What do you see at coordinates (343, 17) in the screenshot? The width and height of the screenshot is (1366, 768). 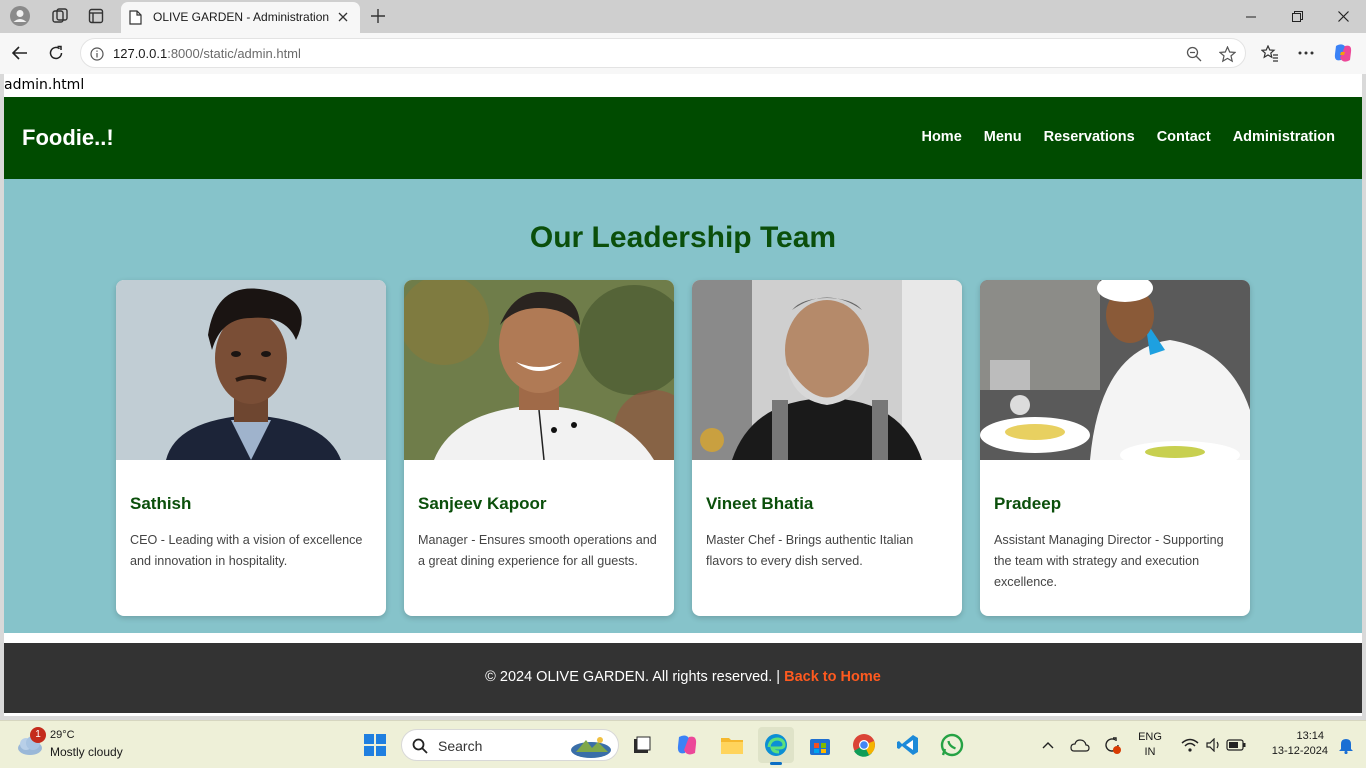 I see `close-tab-icon` at bounding box center [343, 17].